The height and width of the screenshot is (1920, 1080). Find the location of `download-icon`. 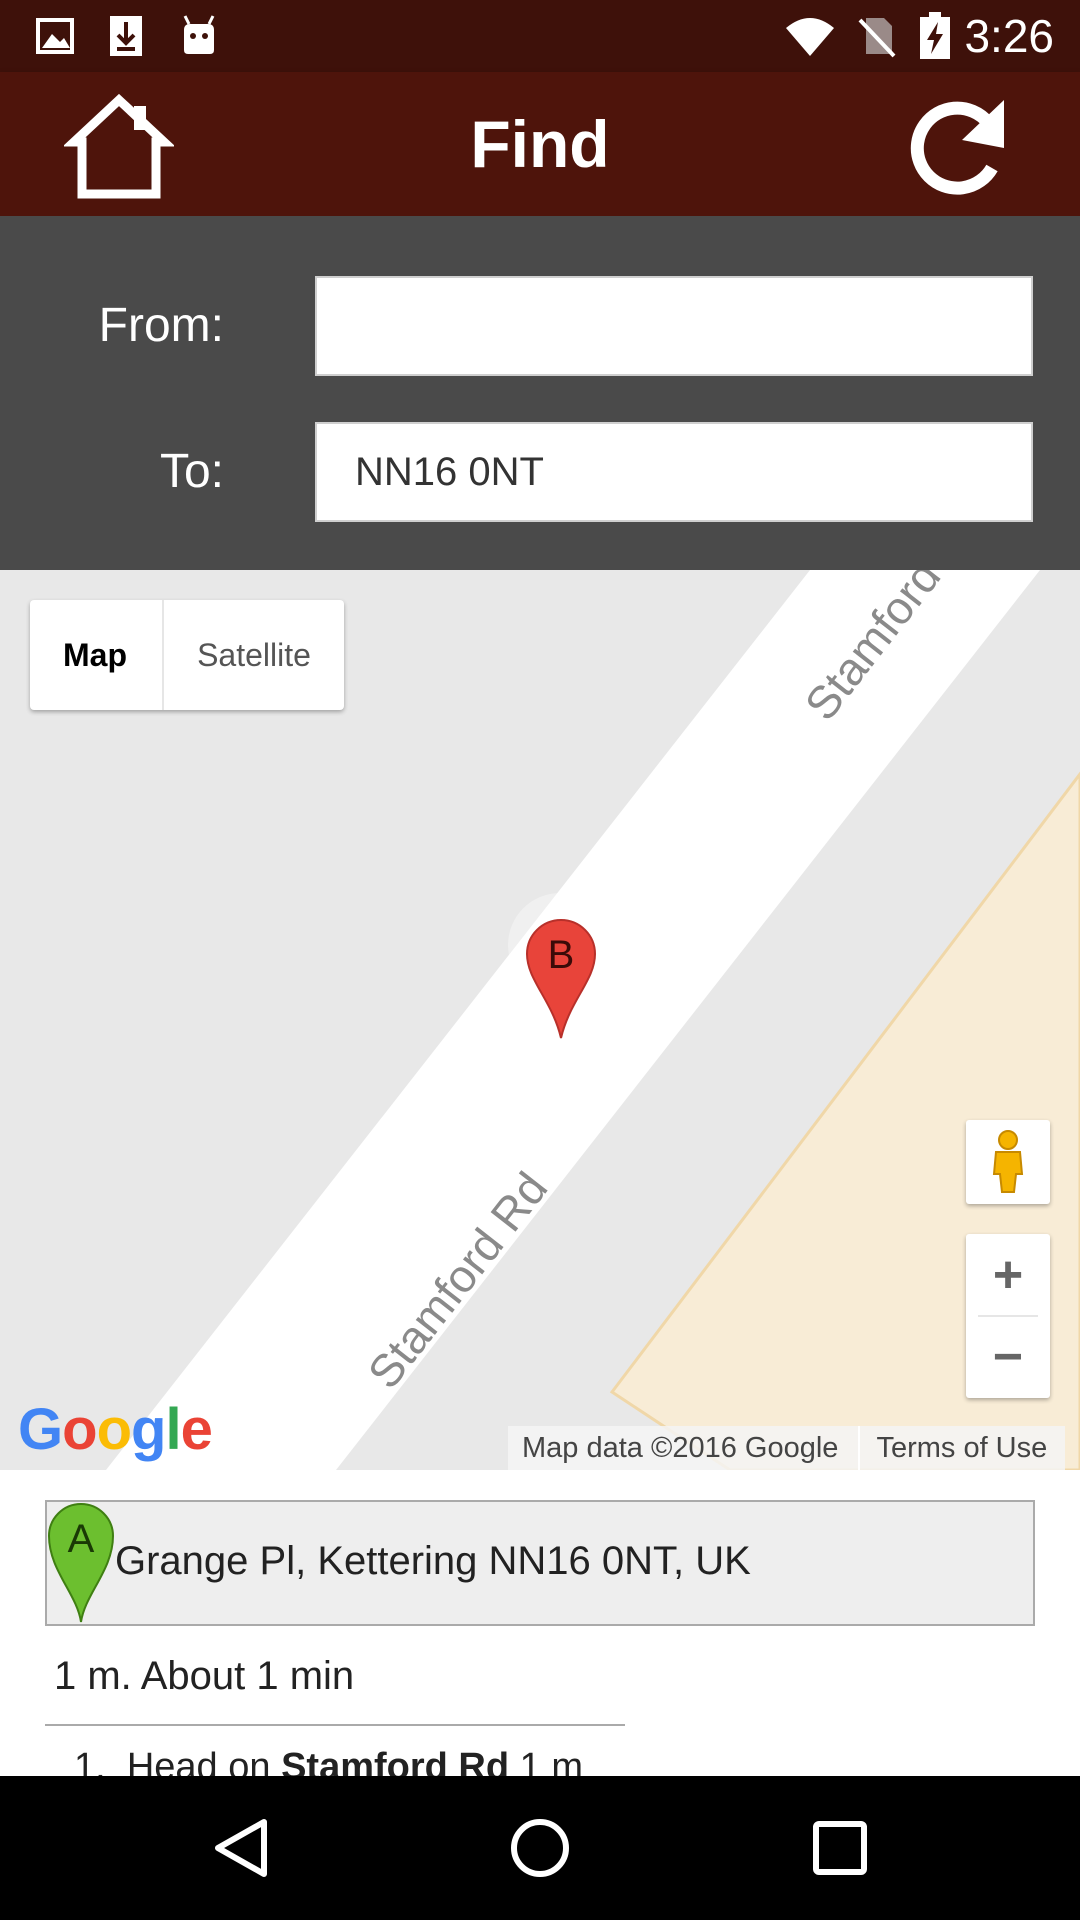

download-icon is located at coordinates (126, 36).